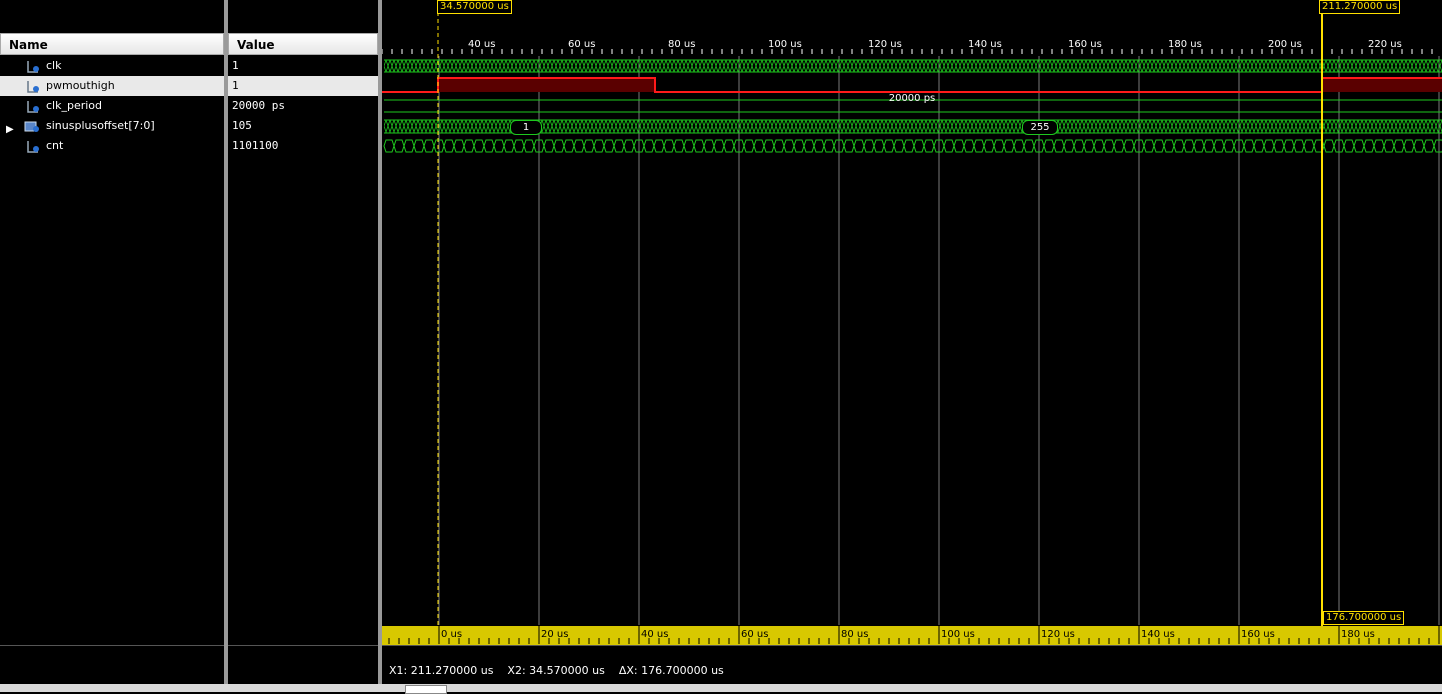 Image resolution: width=1442 pixels, height=694 pixels. What do you see at coordinates (112, 44) in the screenshot?
I see `name-column-header: Name` at bounding box center [112, 44].